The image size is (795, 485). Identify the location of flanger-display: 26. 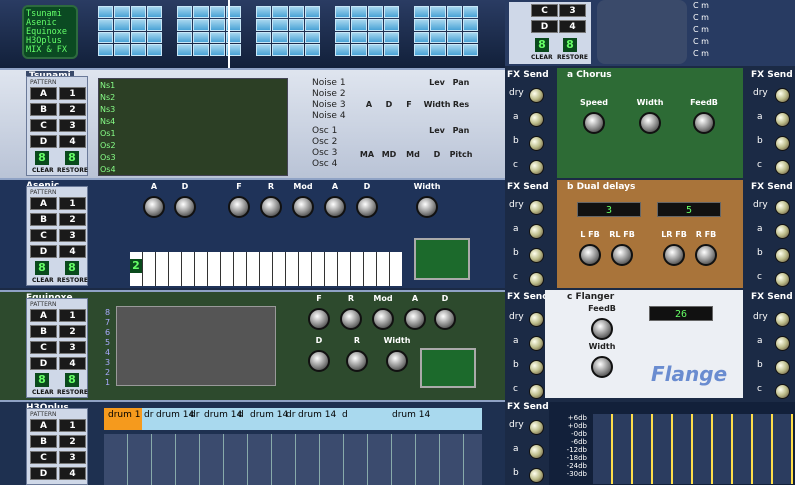
(681, 313).